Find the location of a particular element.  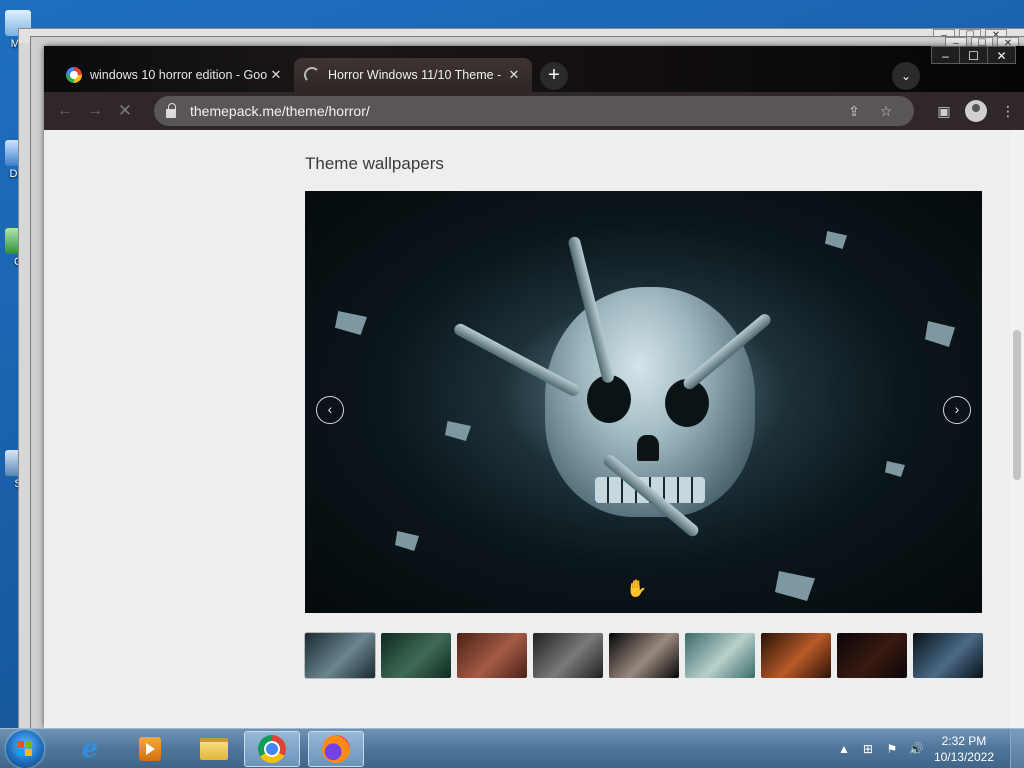

firefox-icon is located at coordinates (336, 749).